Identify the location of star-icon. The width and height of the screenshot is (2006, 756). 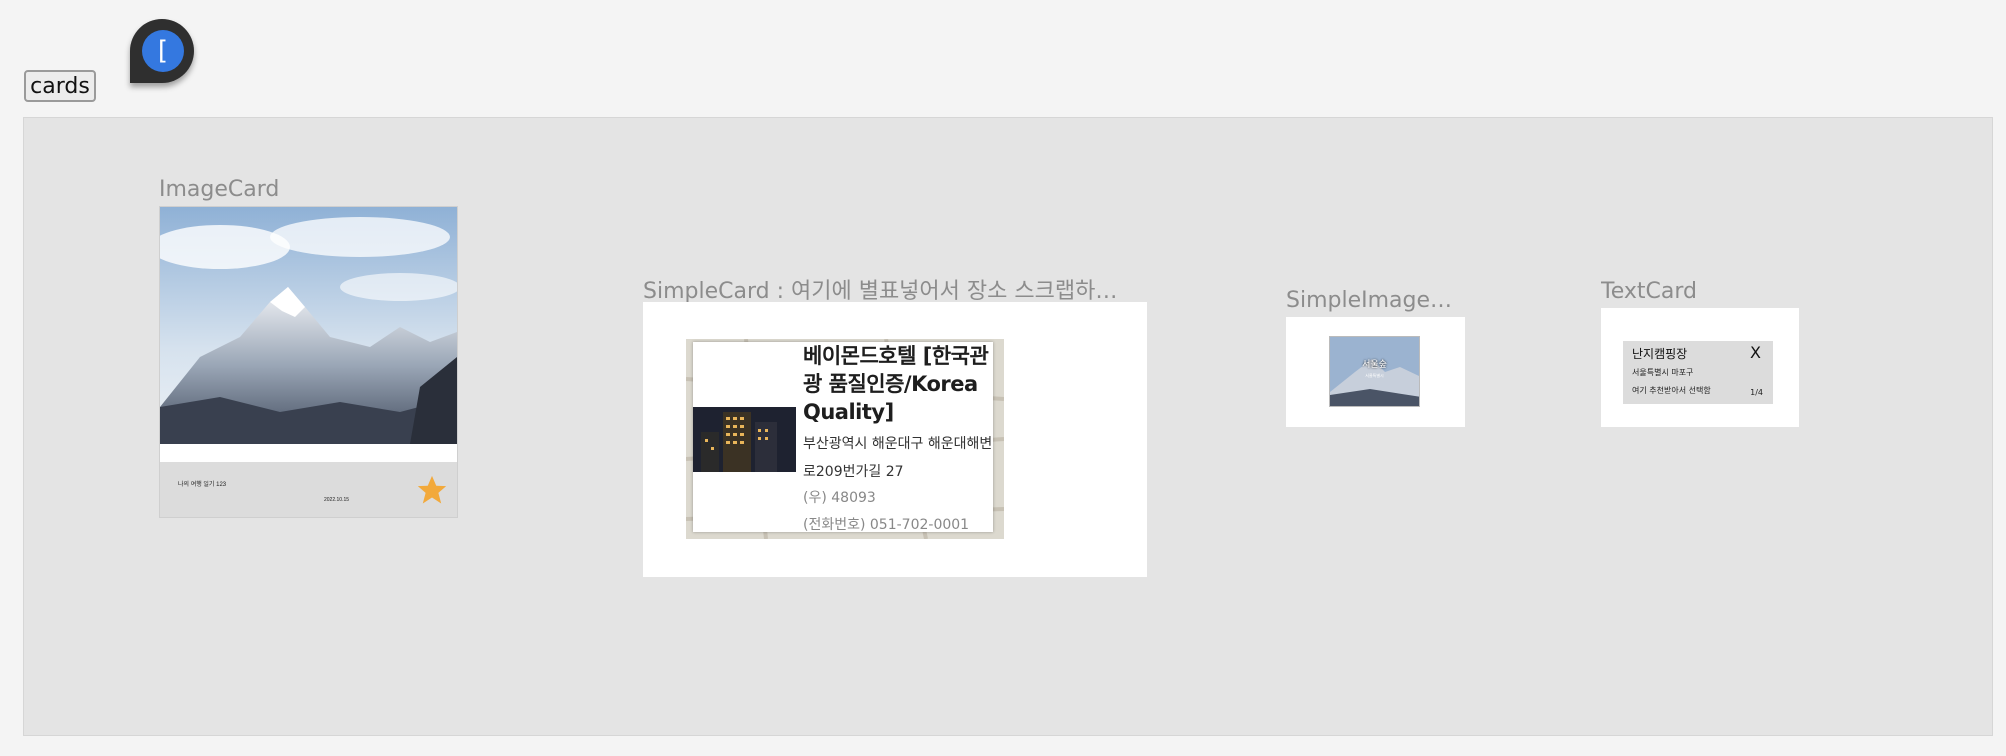
(432, 490).